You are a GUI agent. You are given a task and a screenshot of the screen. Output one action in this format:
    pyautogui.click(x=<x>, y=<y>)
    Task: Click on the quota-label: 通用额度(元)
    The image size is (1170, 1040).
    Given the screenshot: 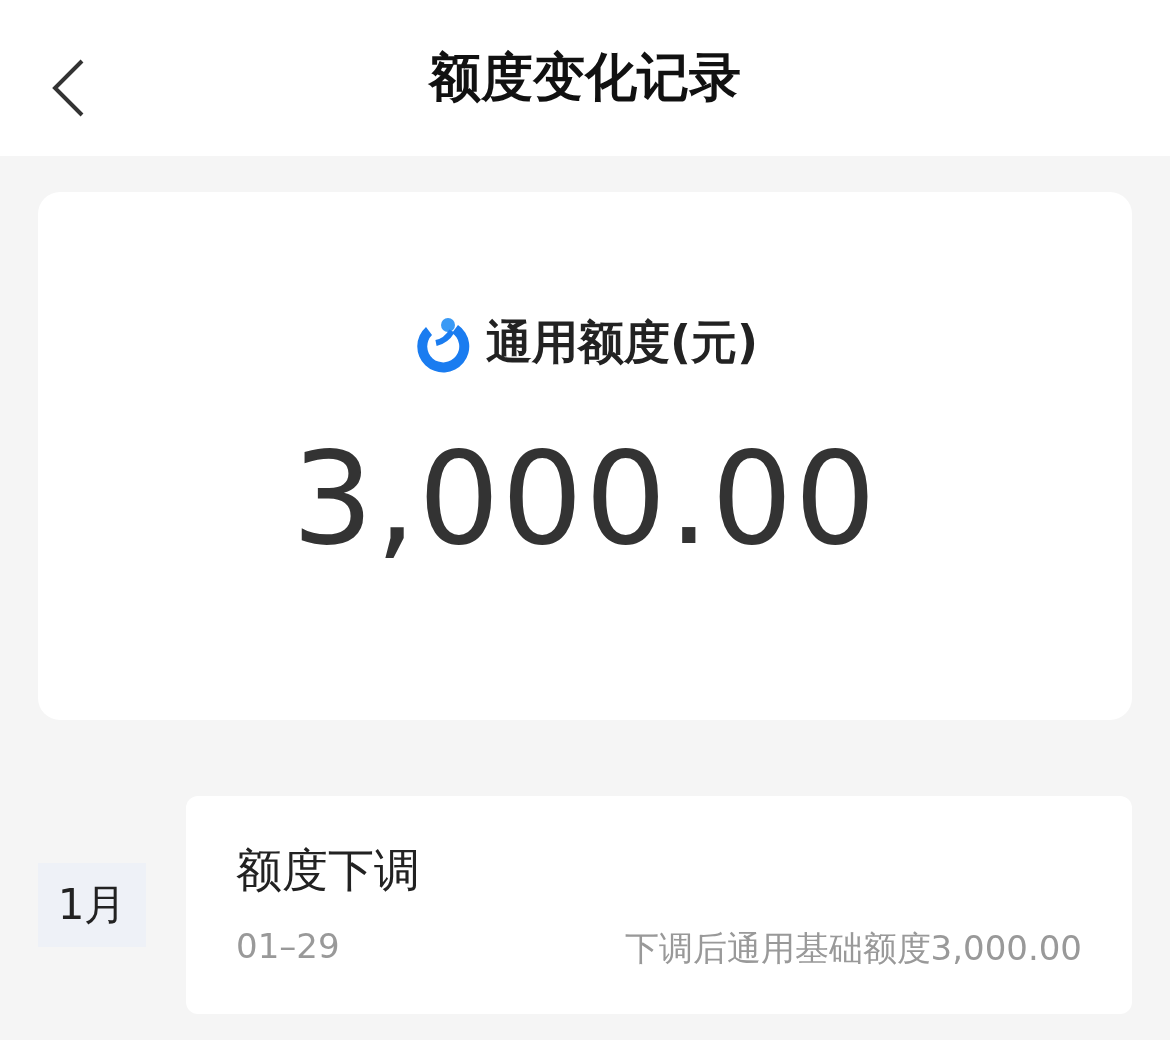 What is the action you would take?
    pyautogui.click(x=621, y=342)
    